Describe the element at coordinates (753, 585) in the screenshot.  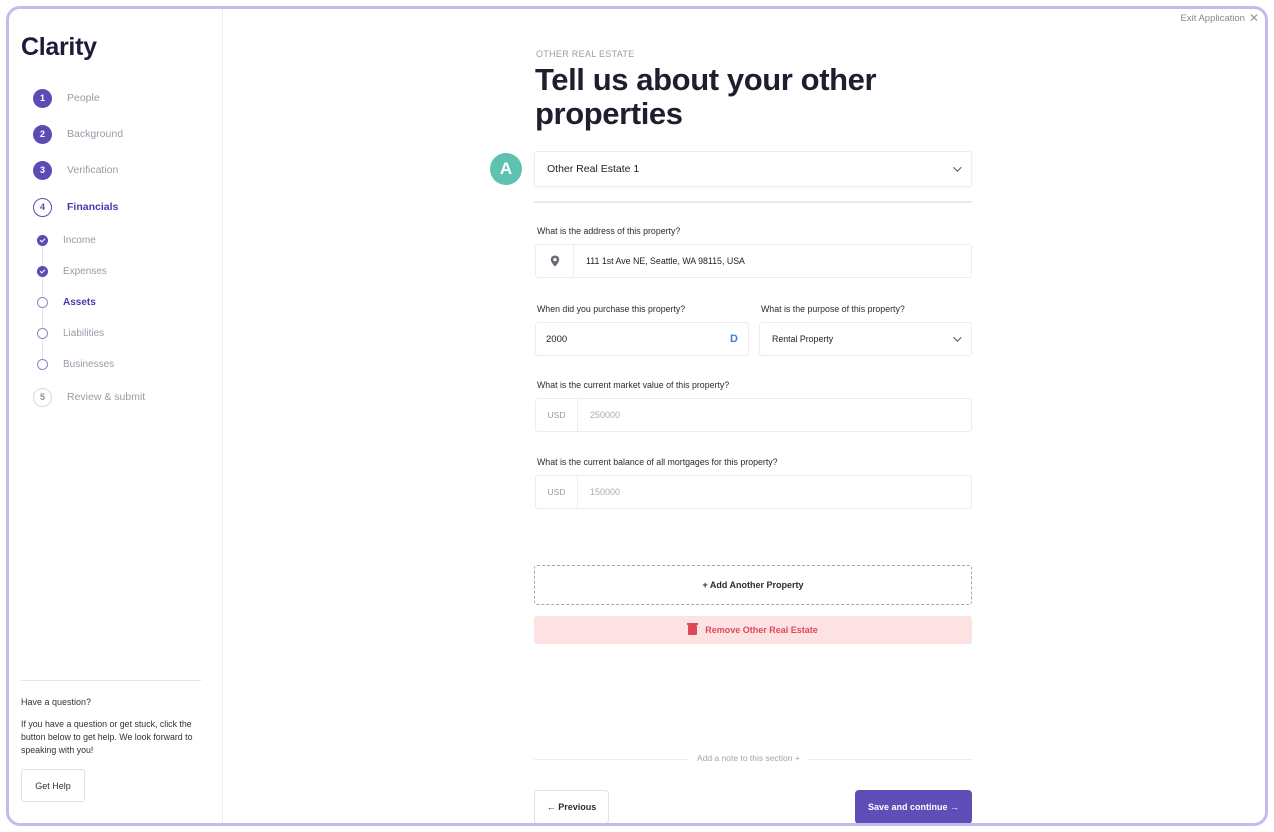
I see `add-another-property-button: + Add Another Property` at that location.